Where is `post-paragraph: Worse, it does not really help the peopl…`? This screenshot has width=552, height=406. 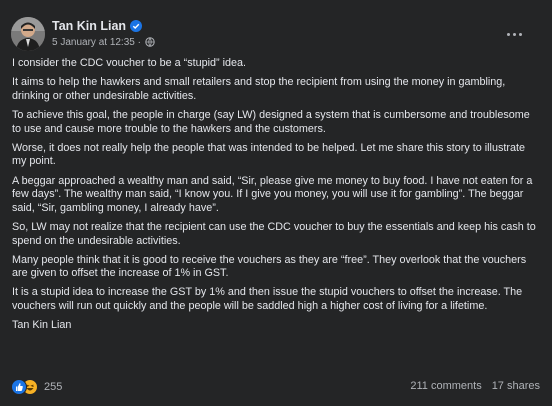
post-paragraph: Worse, it does not really help the peopl… is located at coordinates (268, 154).